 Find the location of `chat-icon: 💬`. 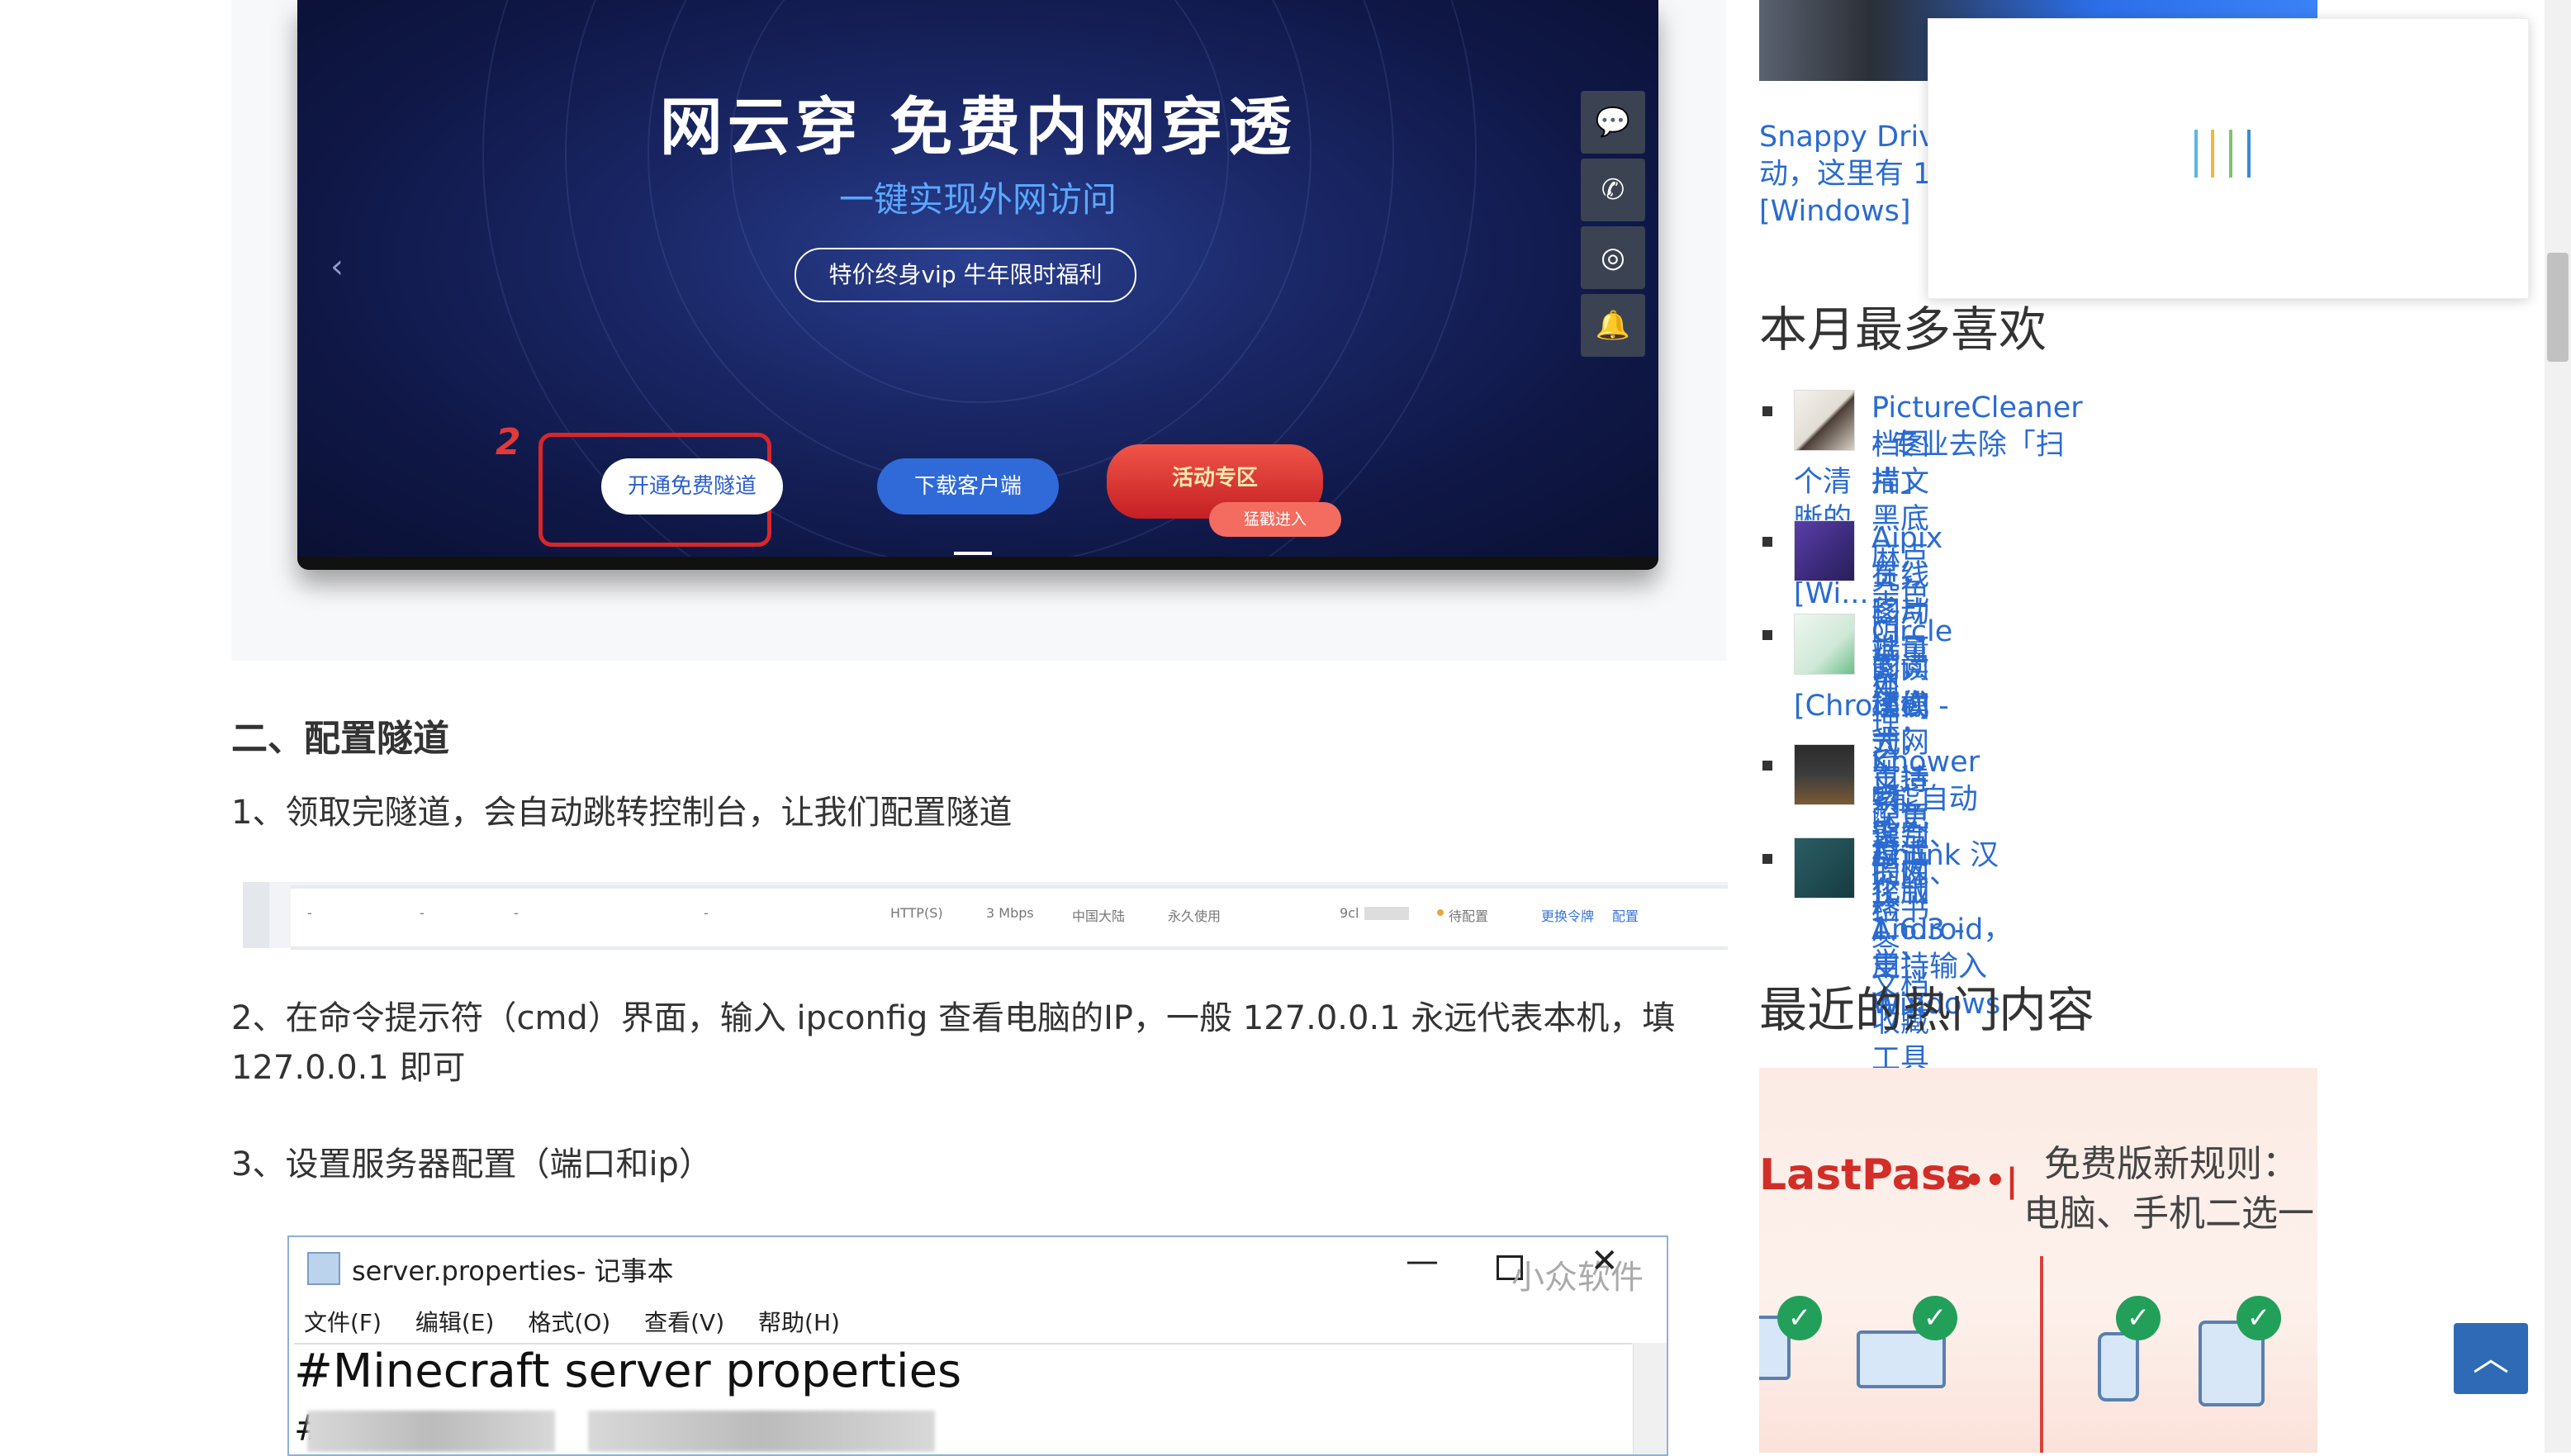

chat-icon: 💬 is located at coordinates (1613, 122).